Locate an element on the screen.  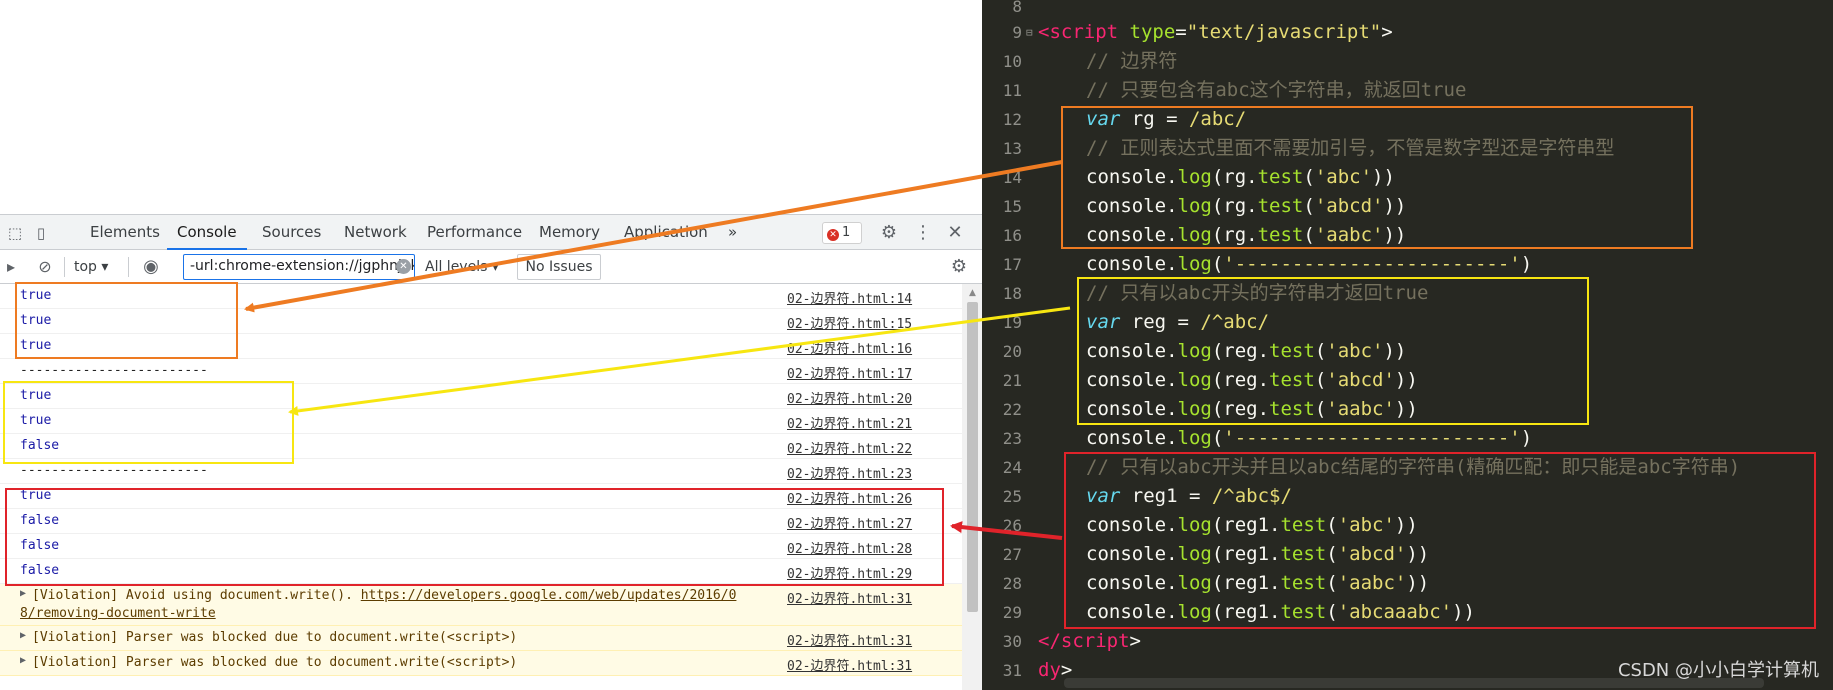
source-link: 02-边界符.html:14 is located at coordinates (849, 297).